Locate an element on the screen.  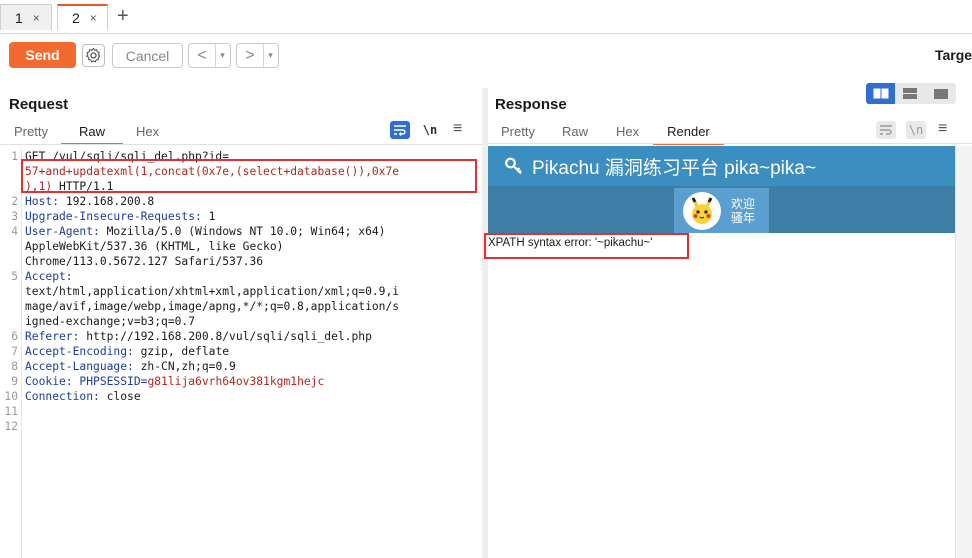
request-view-tabs: Pretty Raw Hex is located at coordinates (86, 133).